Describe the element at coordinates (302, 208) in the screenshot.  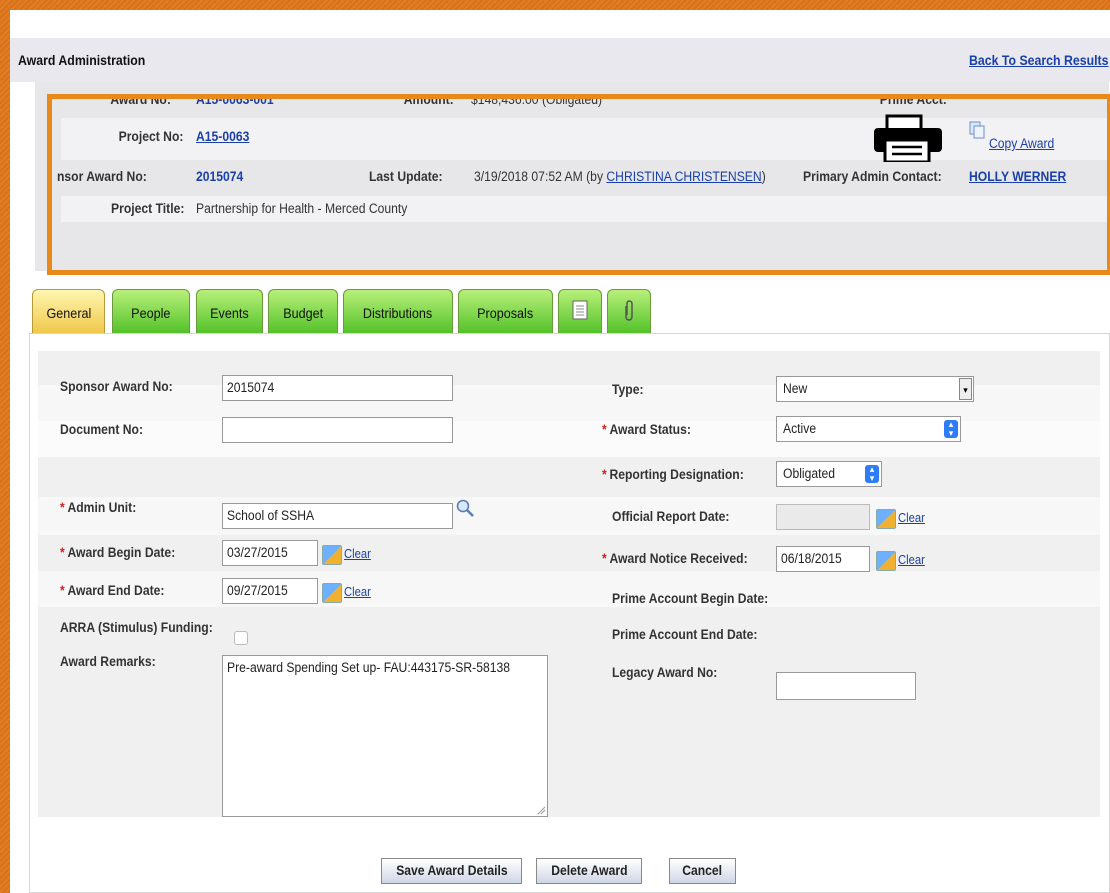
I see `project-title-value: Partnership for Health - Merced County` at that location.